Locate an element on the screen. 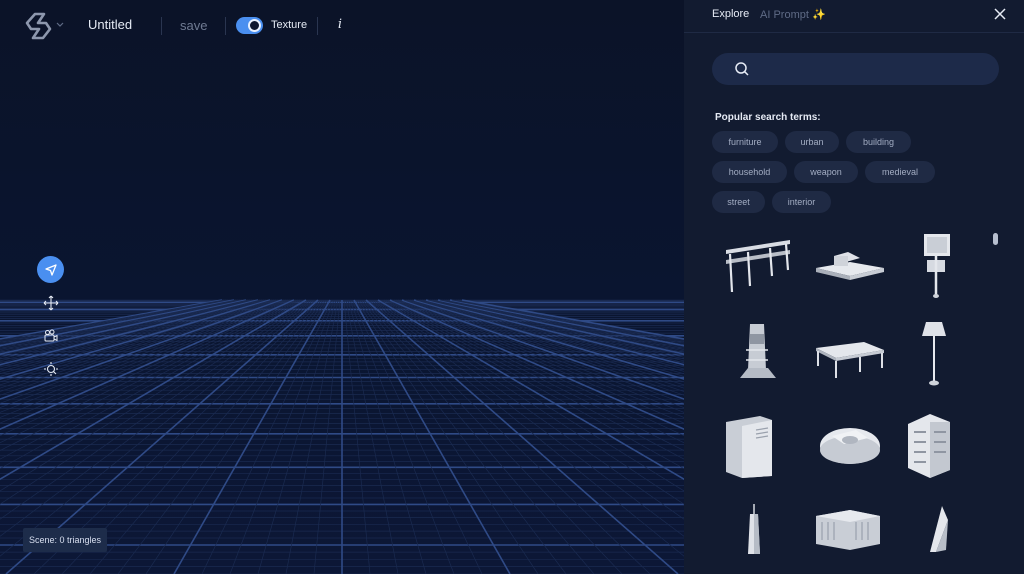 This screenshot has width=1024, height=574. model-thumbnail-low-building is located at coordinates (850, 265).